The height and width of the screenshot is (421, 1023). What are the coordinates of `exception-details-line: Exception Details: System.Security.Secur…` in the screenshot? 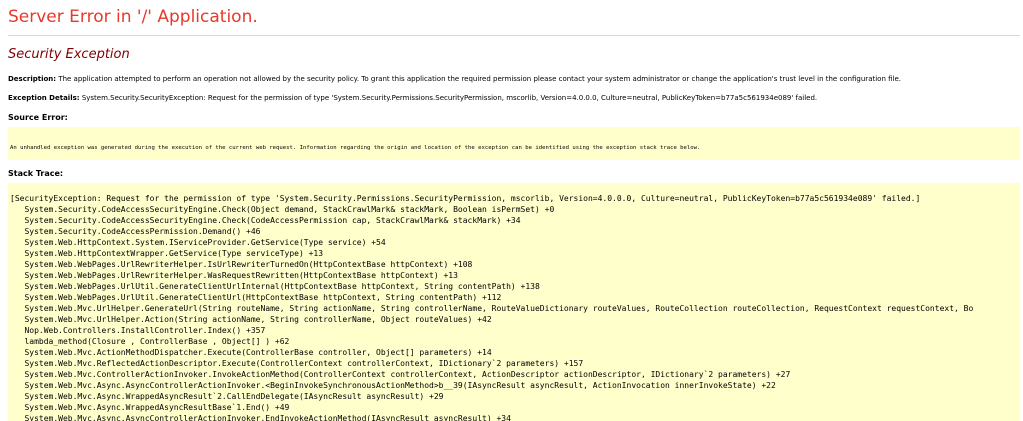 It's located at (514, 98).